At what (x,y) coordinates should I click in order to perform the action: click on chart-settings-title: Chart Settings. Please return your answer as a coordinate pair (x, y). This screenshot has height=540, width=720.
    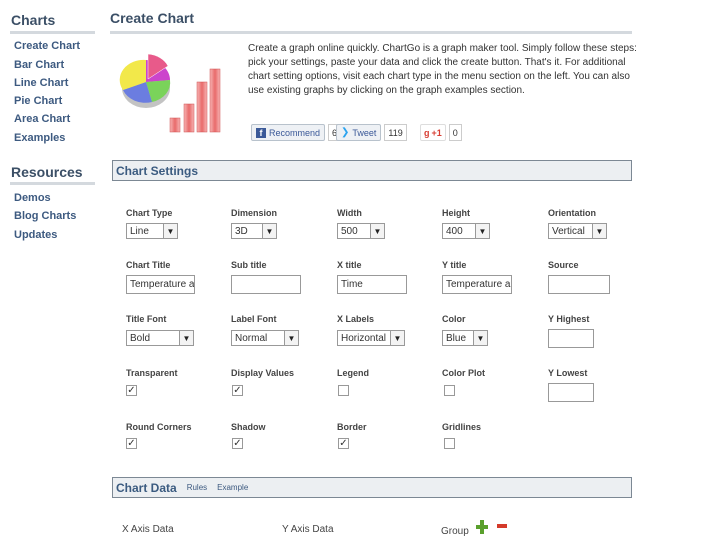
    Looking at the image, I should click on (157, 170).